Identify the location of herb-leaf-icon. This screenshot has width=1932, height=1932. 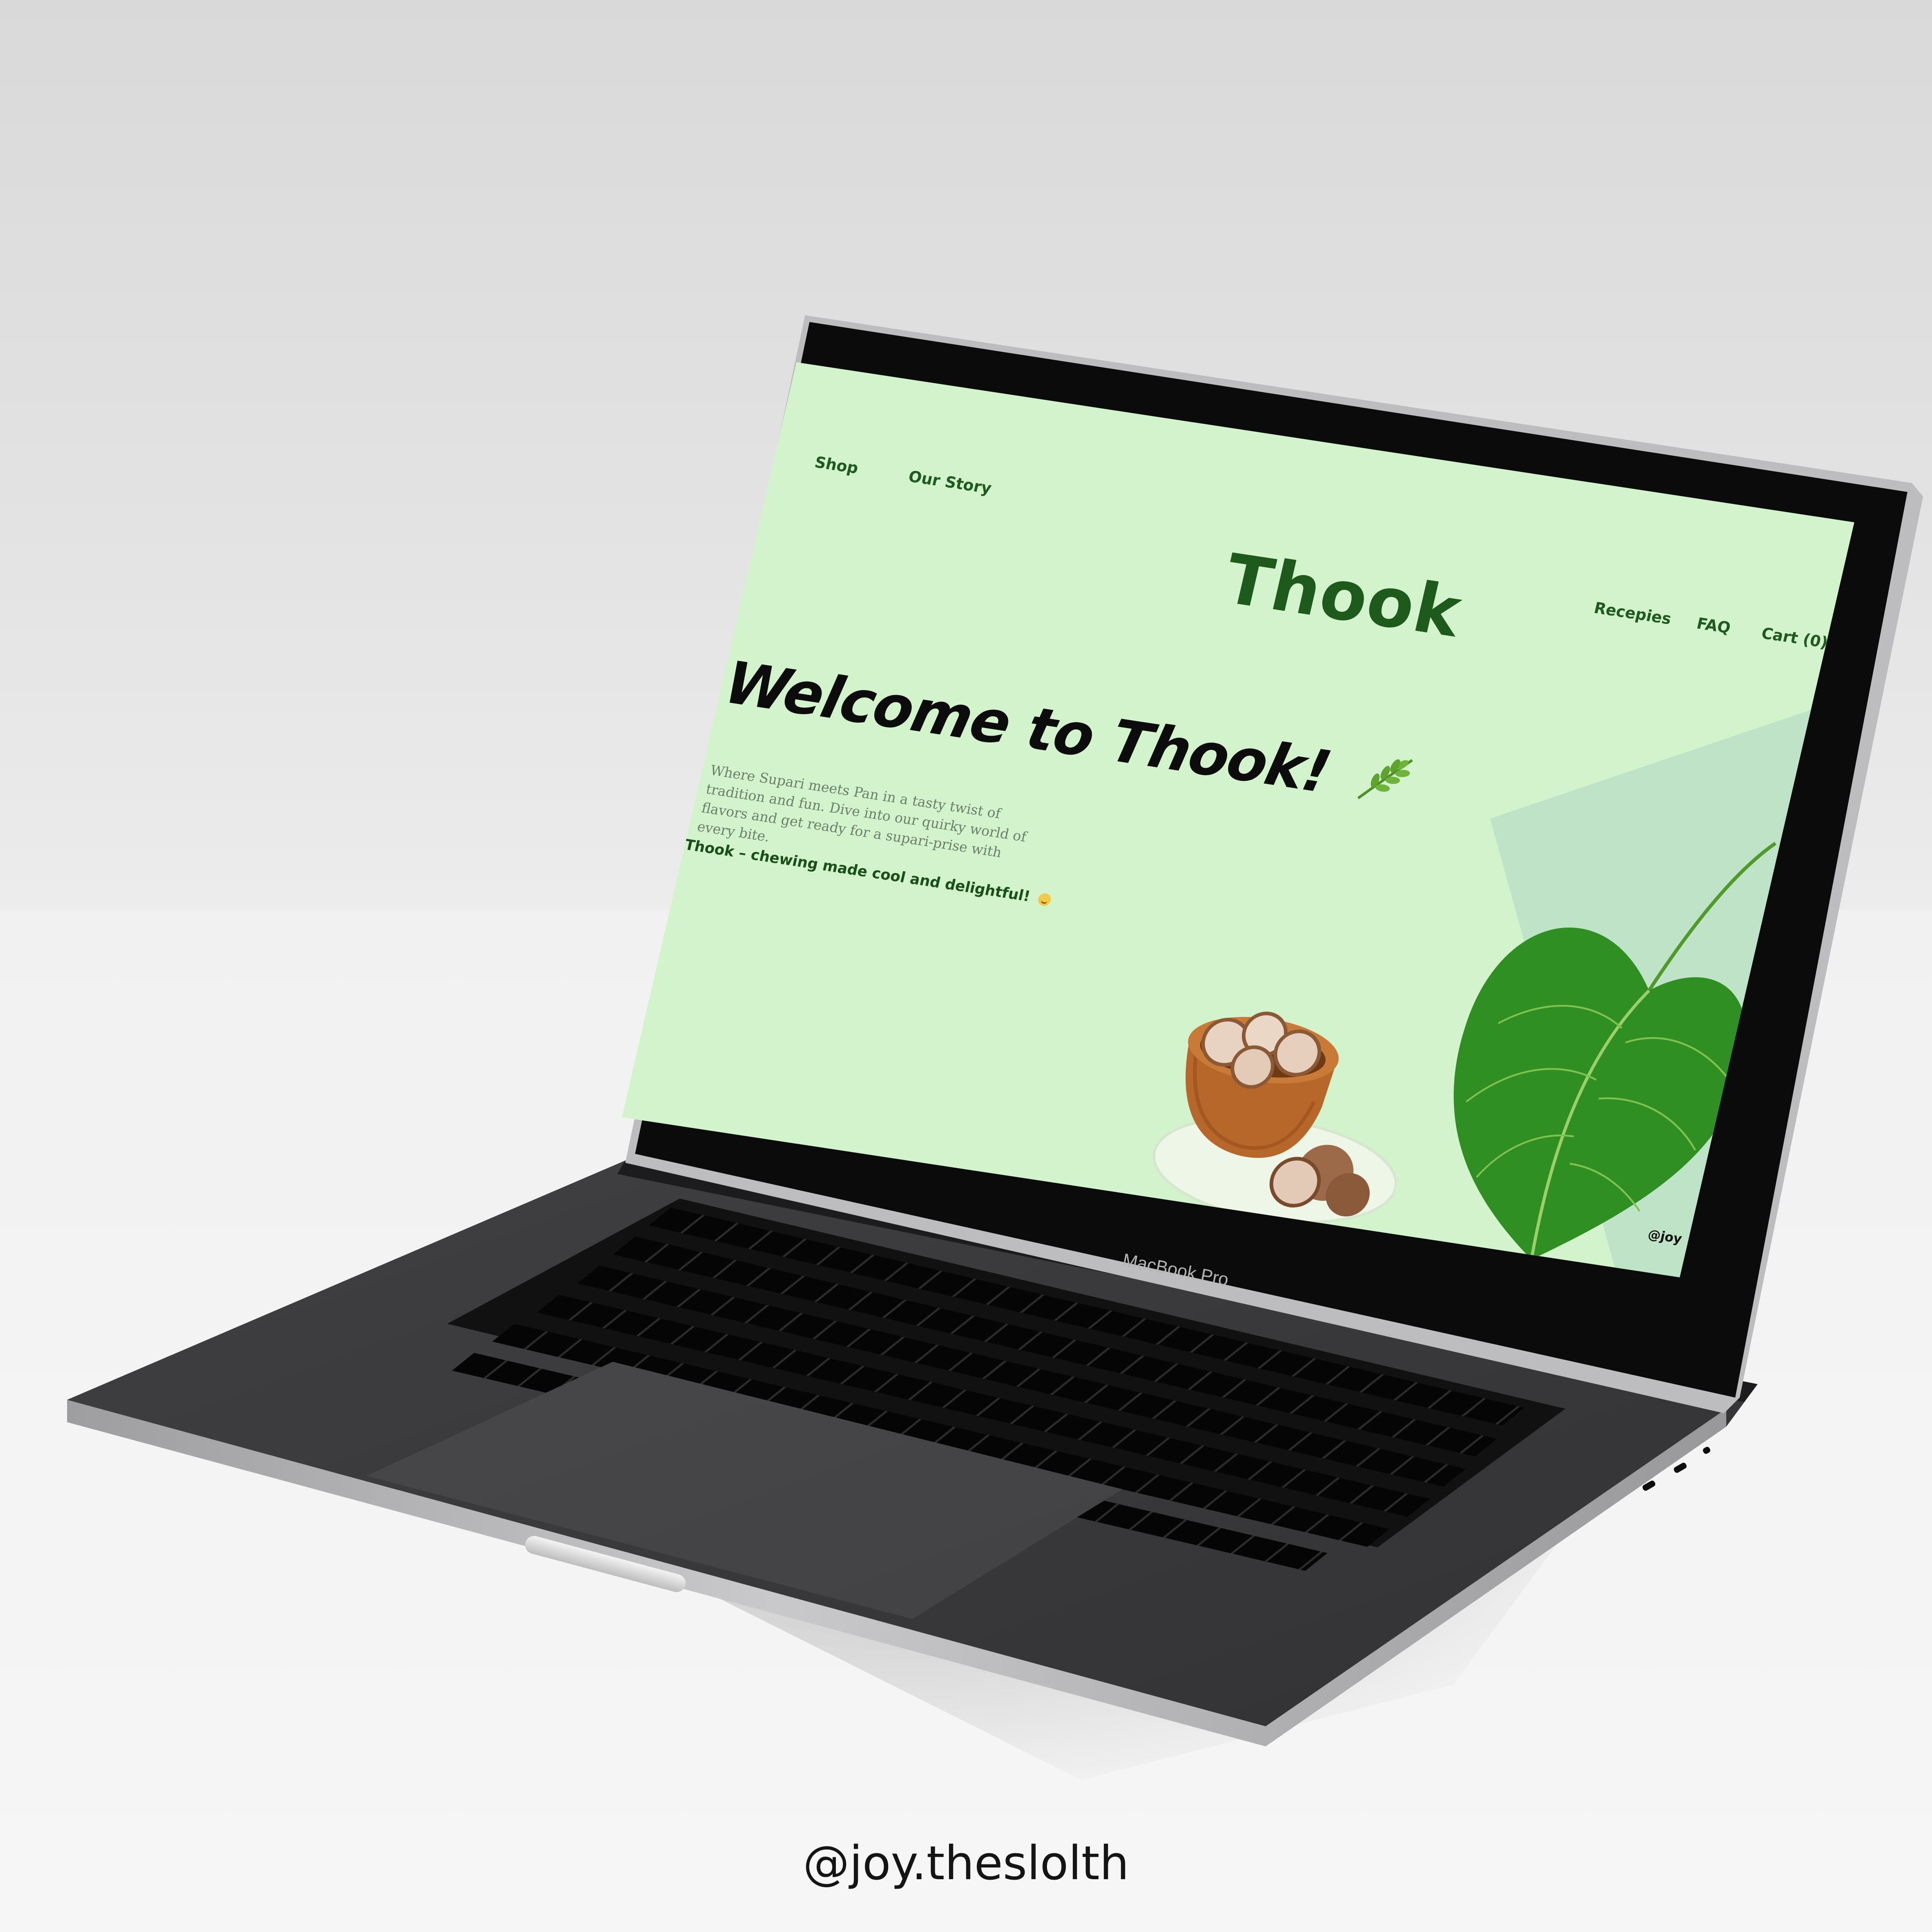
(1384, 785).